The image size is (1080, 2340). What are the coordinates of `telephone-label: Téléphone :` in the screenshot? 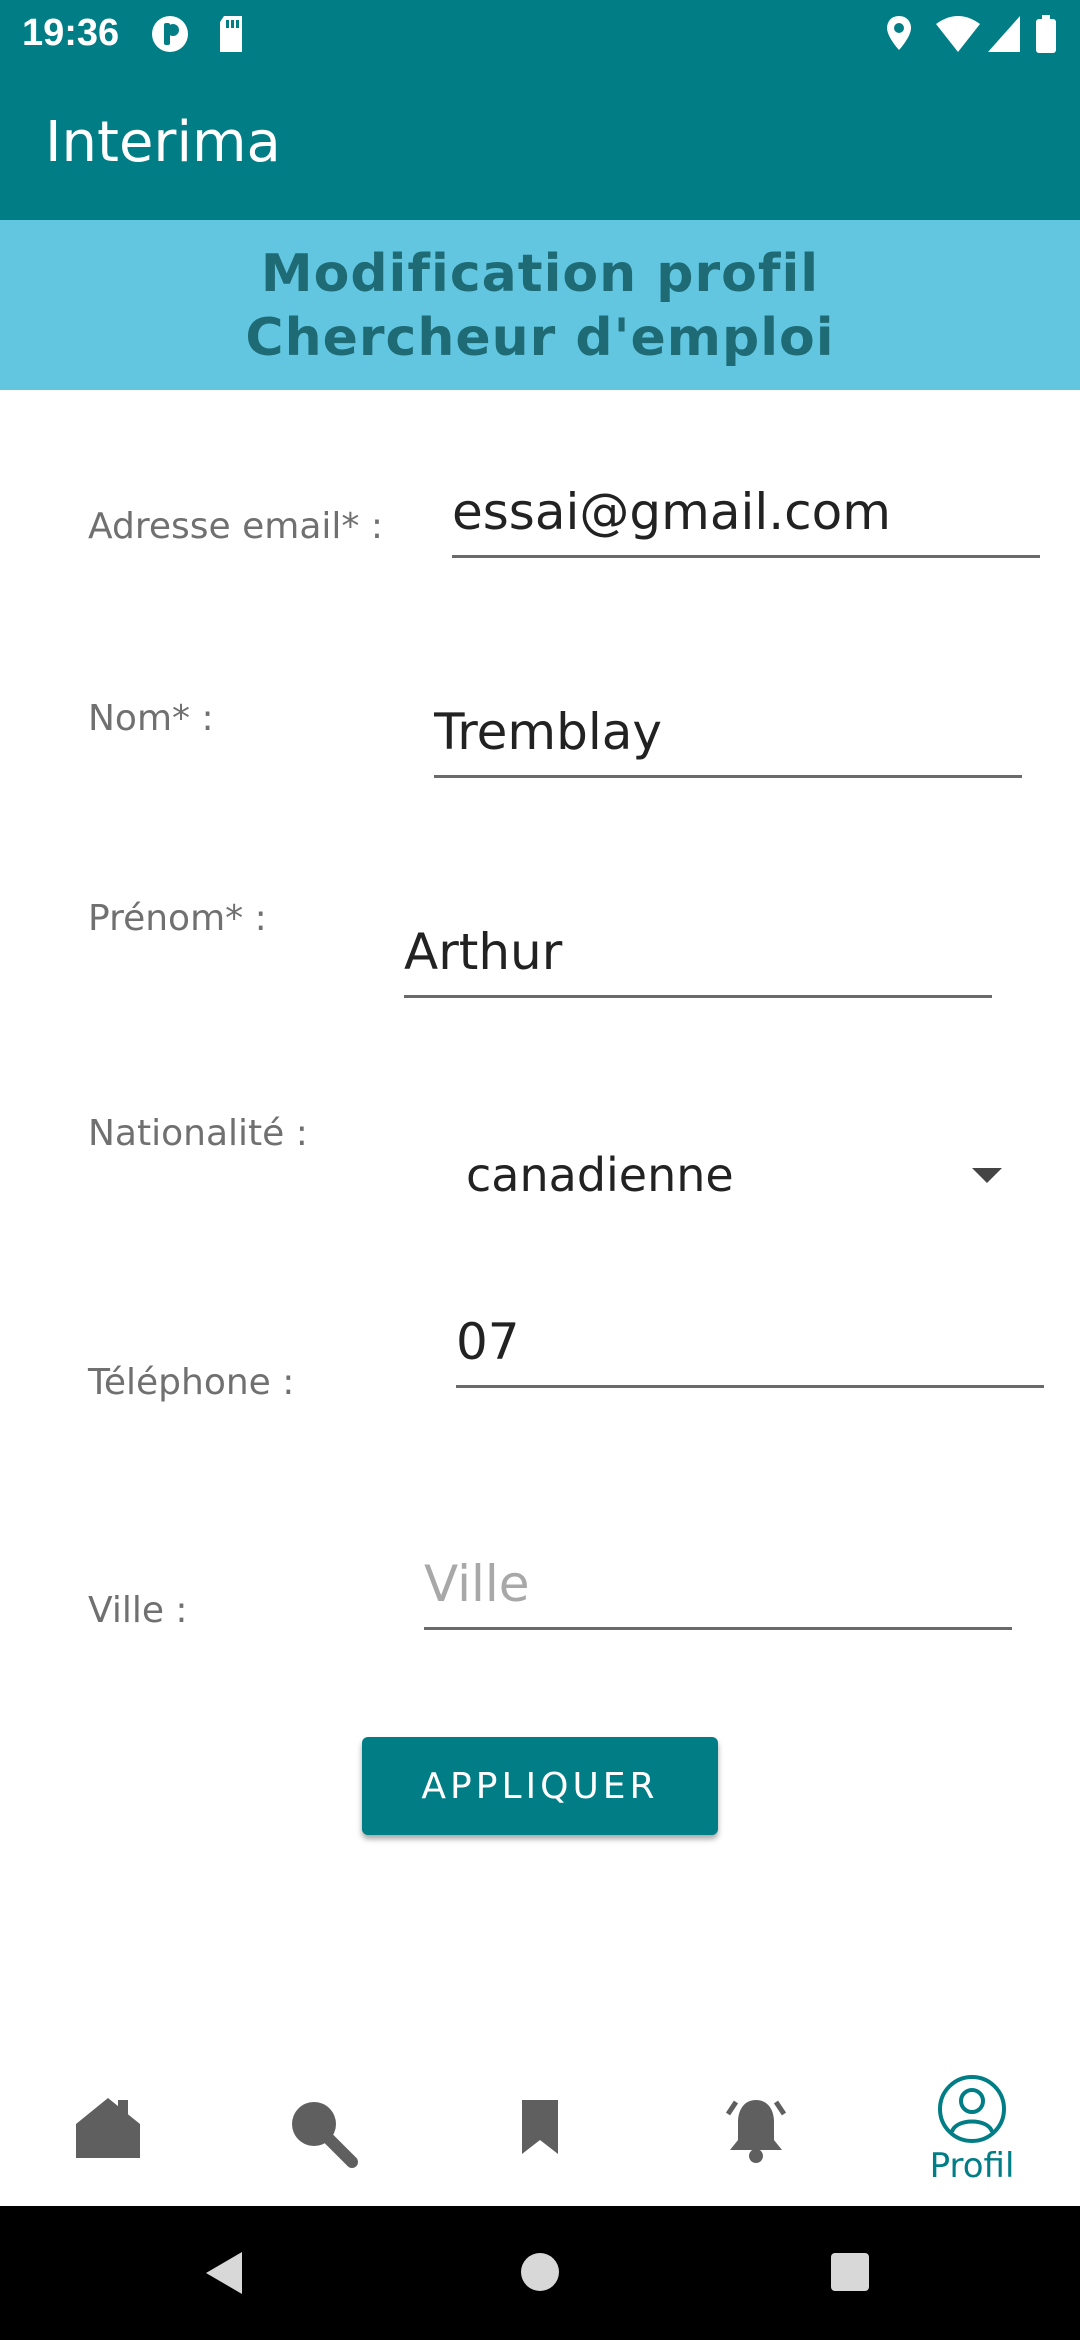 It's located at (191, 1382).